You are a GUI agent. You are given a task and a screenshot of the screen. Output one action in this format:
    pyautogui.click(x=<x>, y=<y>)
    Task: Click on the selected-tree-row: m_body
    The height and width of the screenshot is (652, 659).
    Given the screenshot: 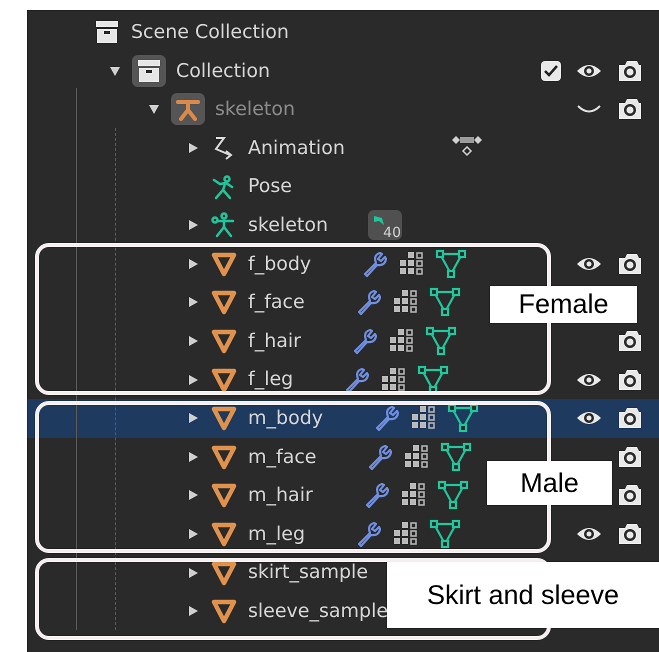 What is the action you would take?
    pyautogui.click(x=343, y=418)
    